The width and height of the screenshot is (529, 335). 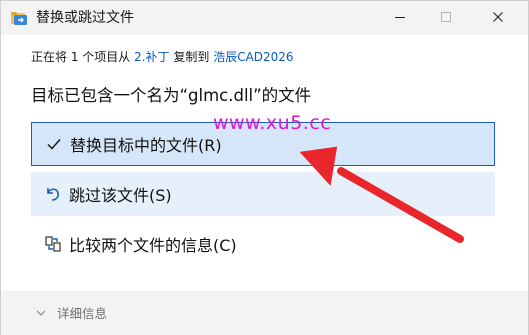 I want to click on compare-option: 比较两个文件的信息(C), so click(x=263, y=244).